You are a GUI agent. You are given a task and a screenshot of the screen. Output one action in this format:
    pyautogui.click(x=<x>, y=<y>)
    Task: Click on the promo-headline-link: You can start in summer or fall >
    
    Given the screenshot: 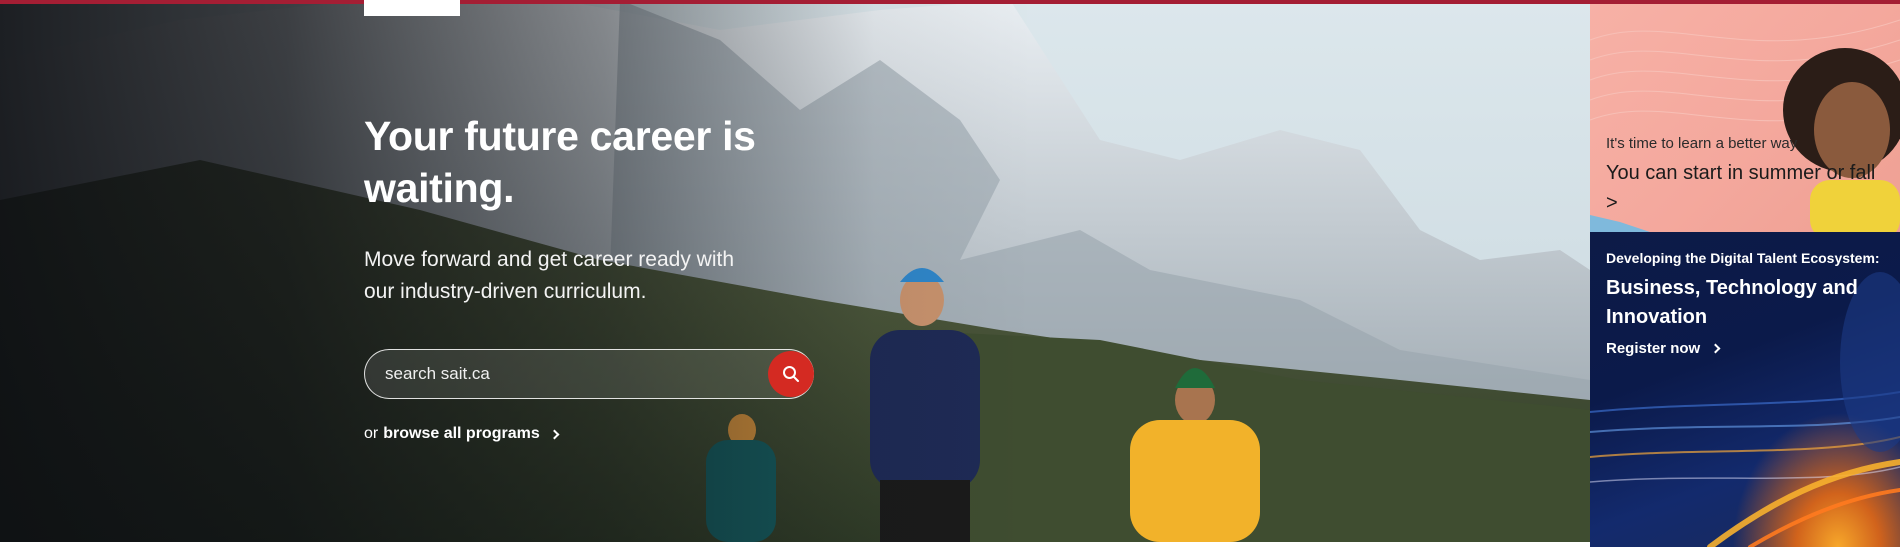 What is the action you would take?
    pyautogui.click(x=1741, y=188)
    